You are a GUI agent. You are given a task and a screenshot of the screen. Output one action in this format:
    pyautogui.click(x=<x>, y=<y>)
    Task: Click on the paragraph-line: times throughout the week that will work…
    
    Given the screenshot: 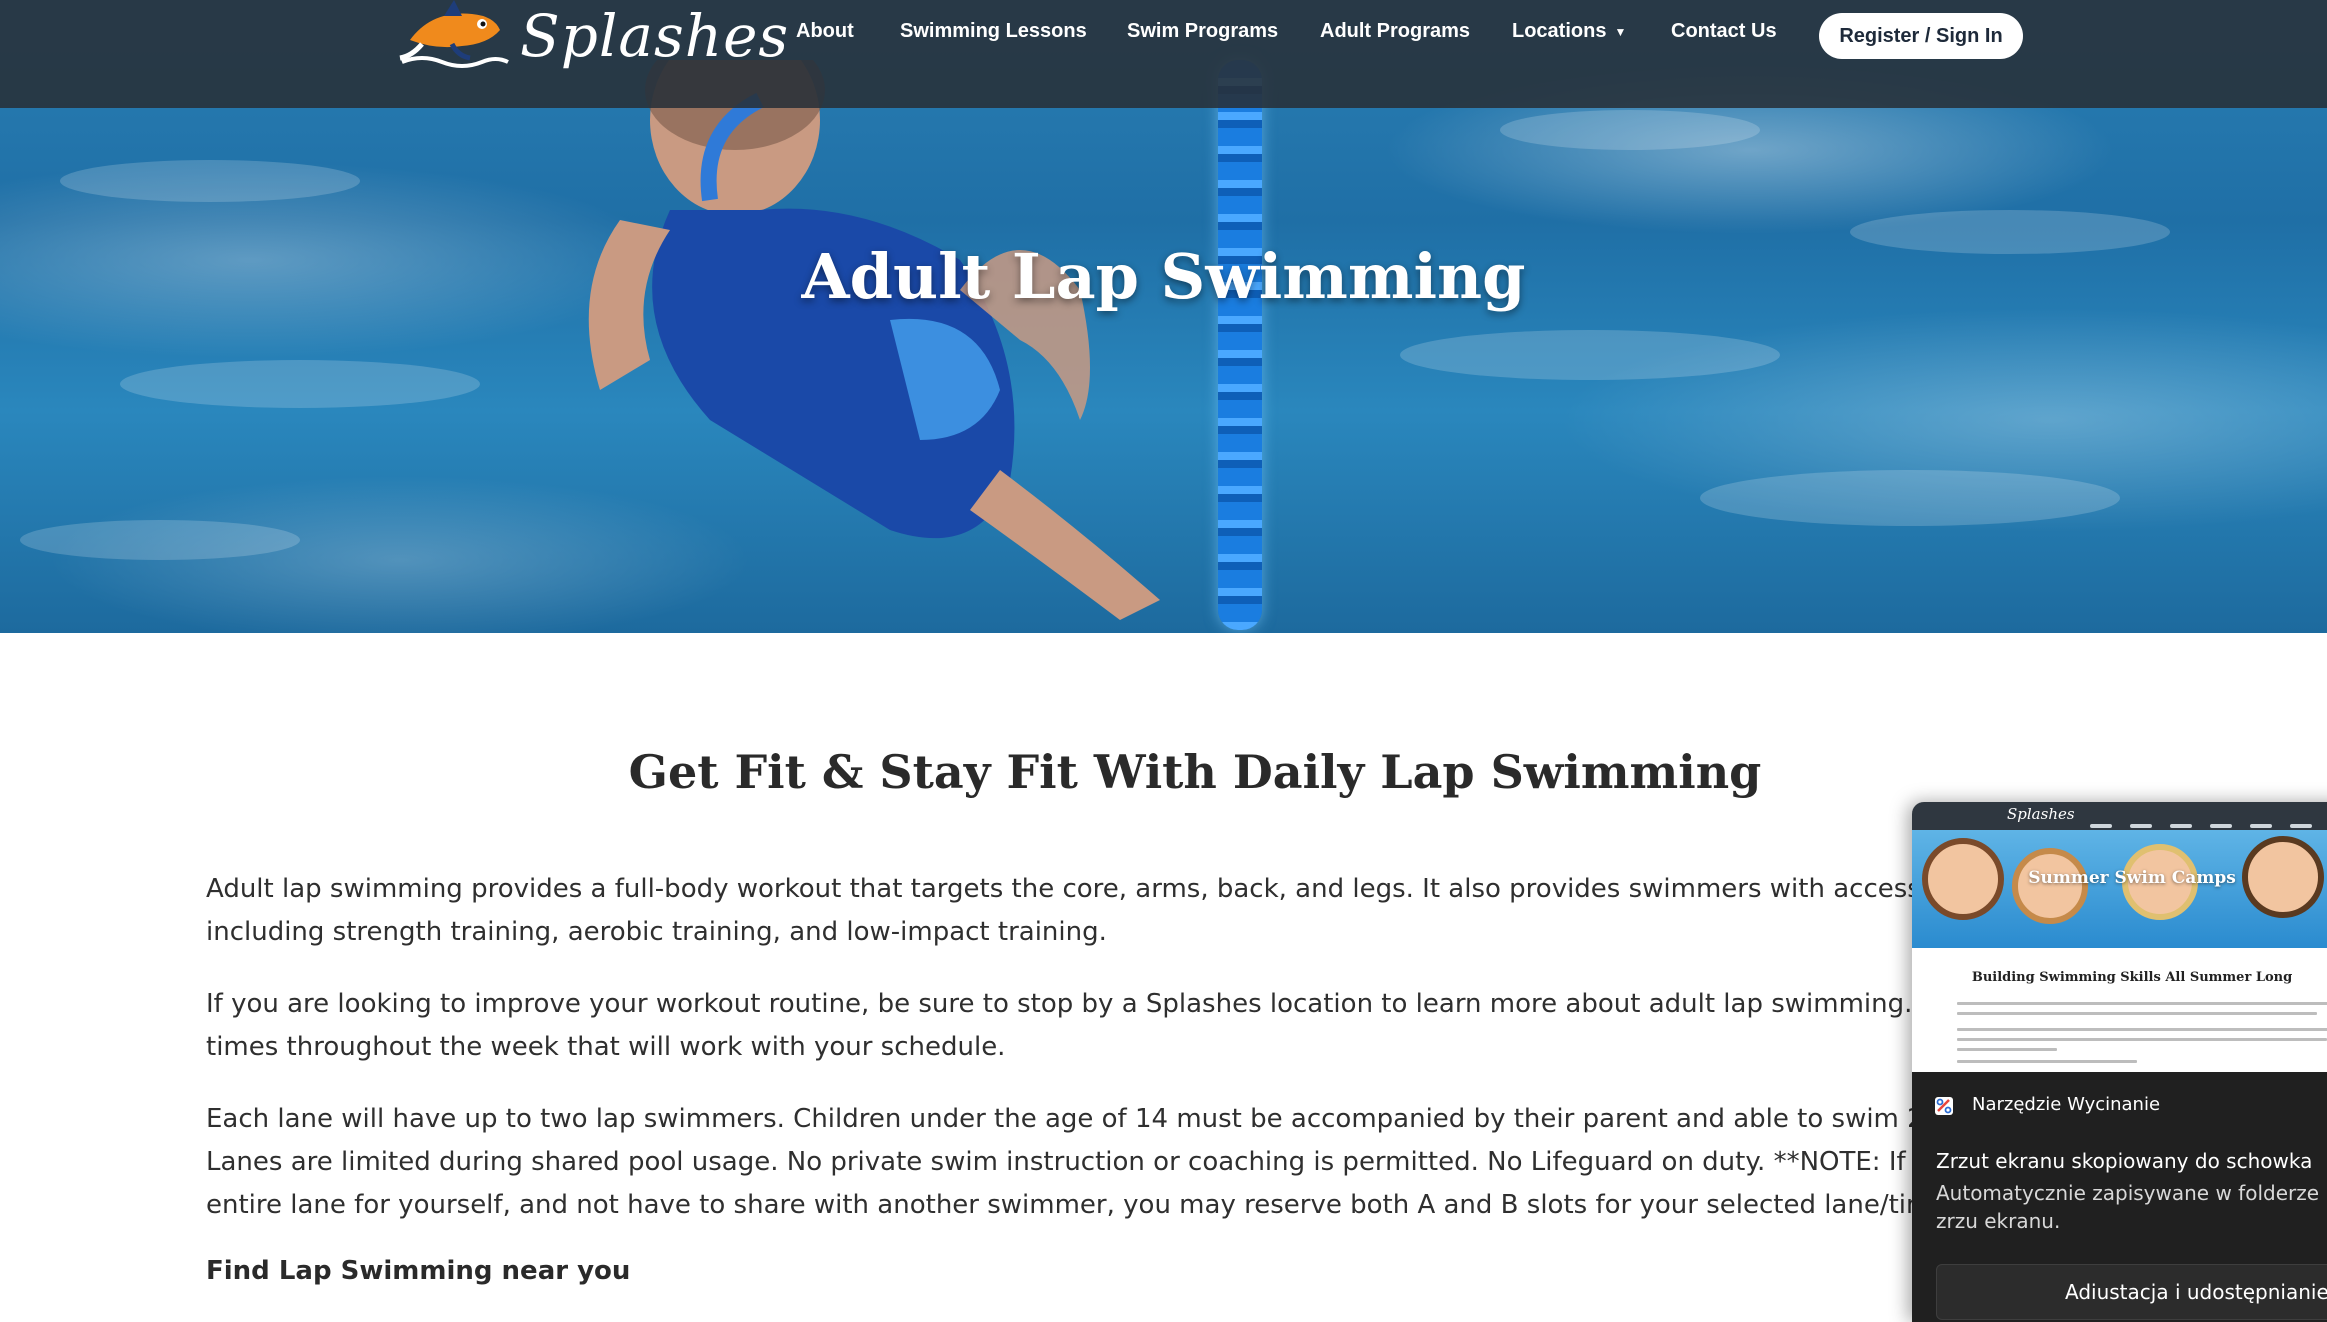 What is the action you would take?
    pyautogui.click(x=606, y=1047)
    